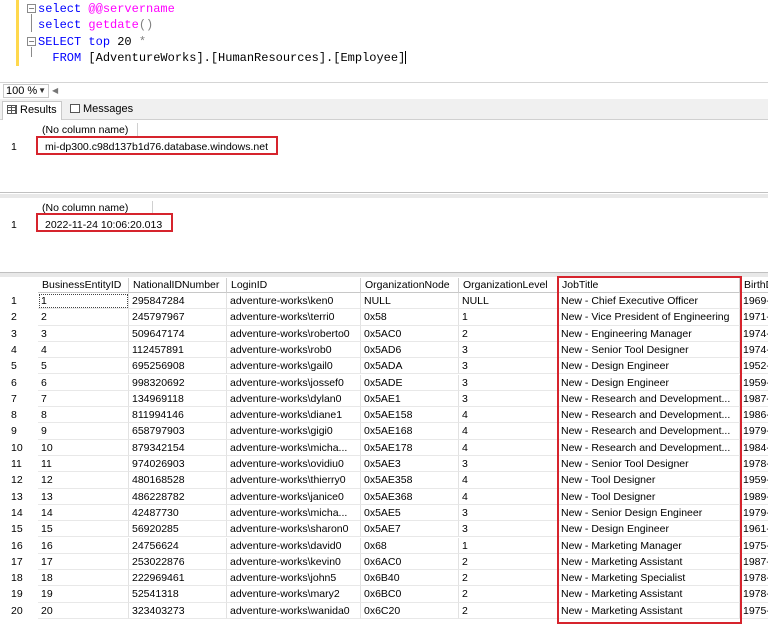  Describe the element at coordinates (410, 285) in the screenshot. I see `column-header: OrganizationNode` at that location.